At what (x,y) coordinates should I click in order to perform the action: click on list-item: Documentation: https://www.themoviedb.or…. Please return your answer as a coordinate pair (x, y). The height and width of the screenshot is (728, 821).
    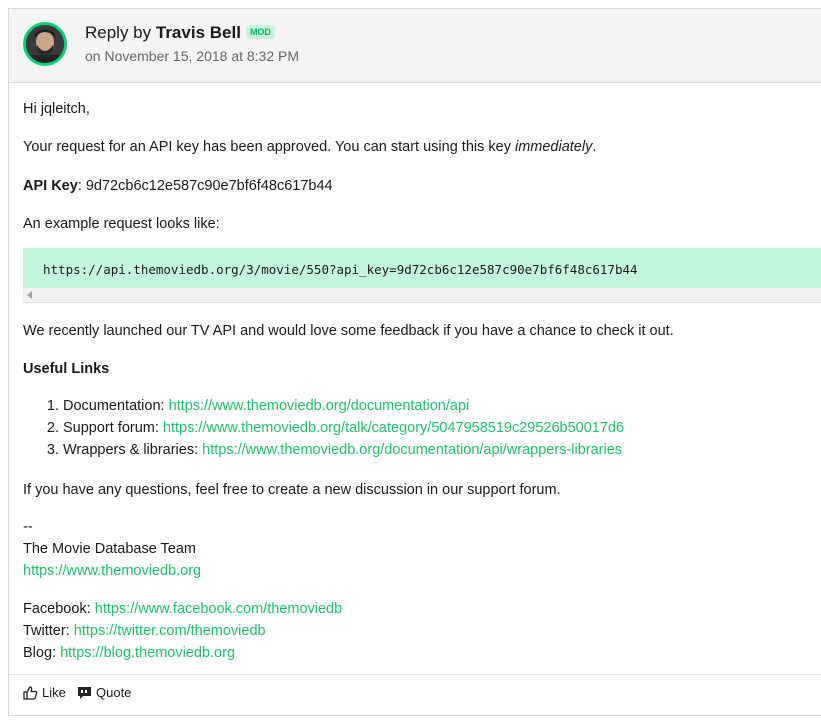
    Looking at the image, I should click on (343, 406).